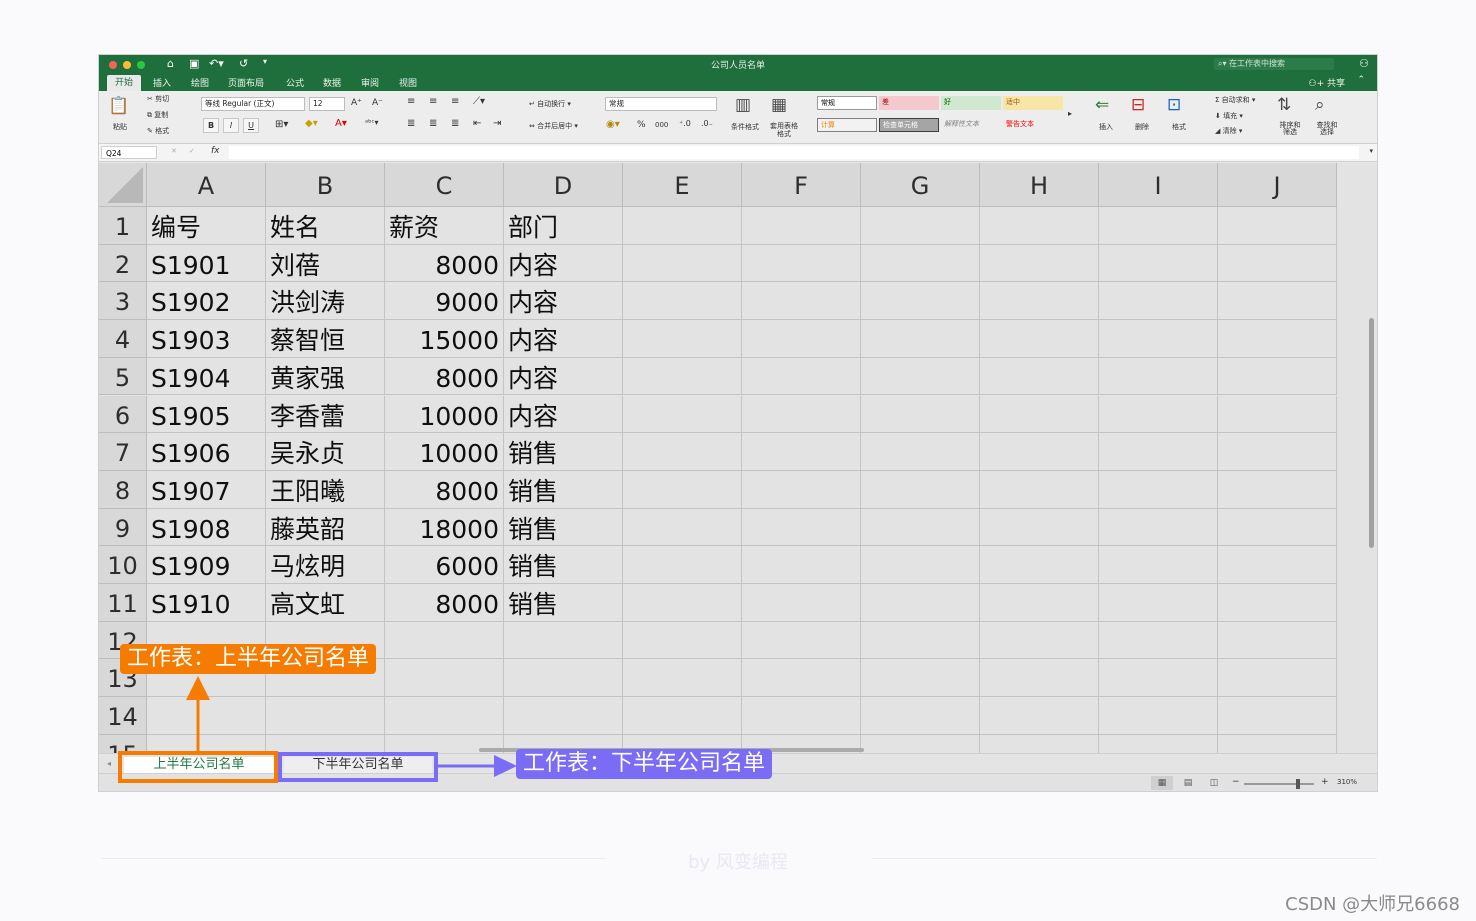 Image resolution: width=1476 pixels, height=921 pixels. I want to click on arrow-right-head, so click(505, 766).